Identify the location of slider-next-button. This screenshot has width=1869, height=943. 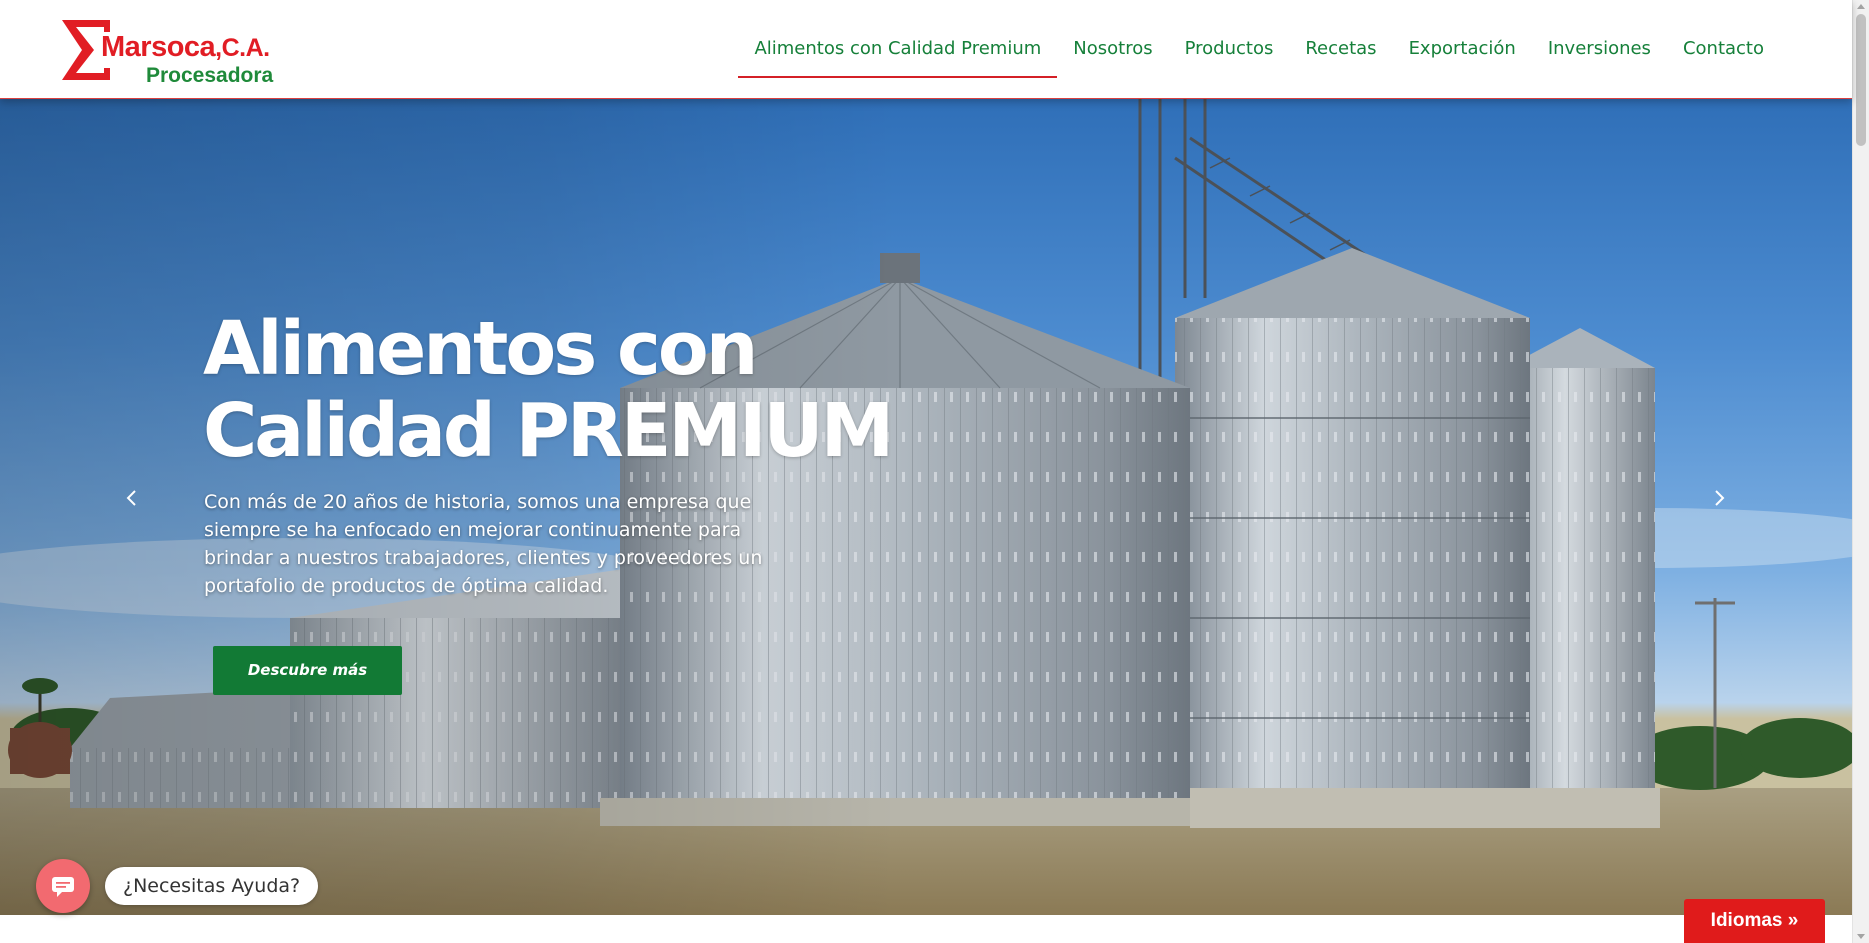
(1719, 498).